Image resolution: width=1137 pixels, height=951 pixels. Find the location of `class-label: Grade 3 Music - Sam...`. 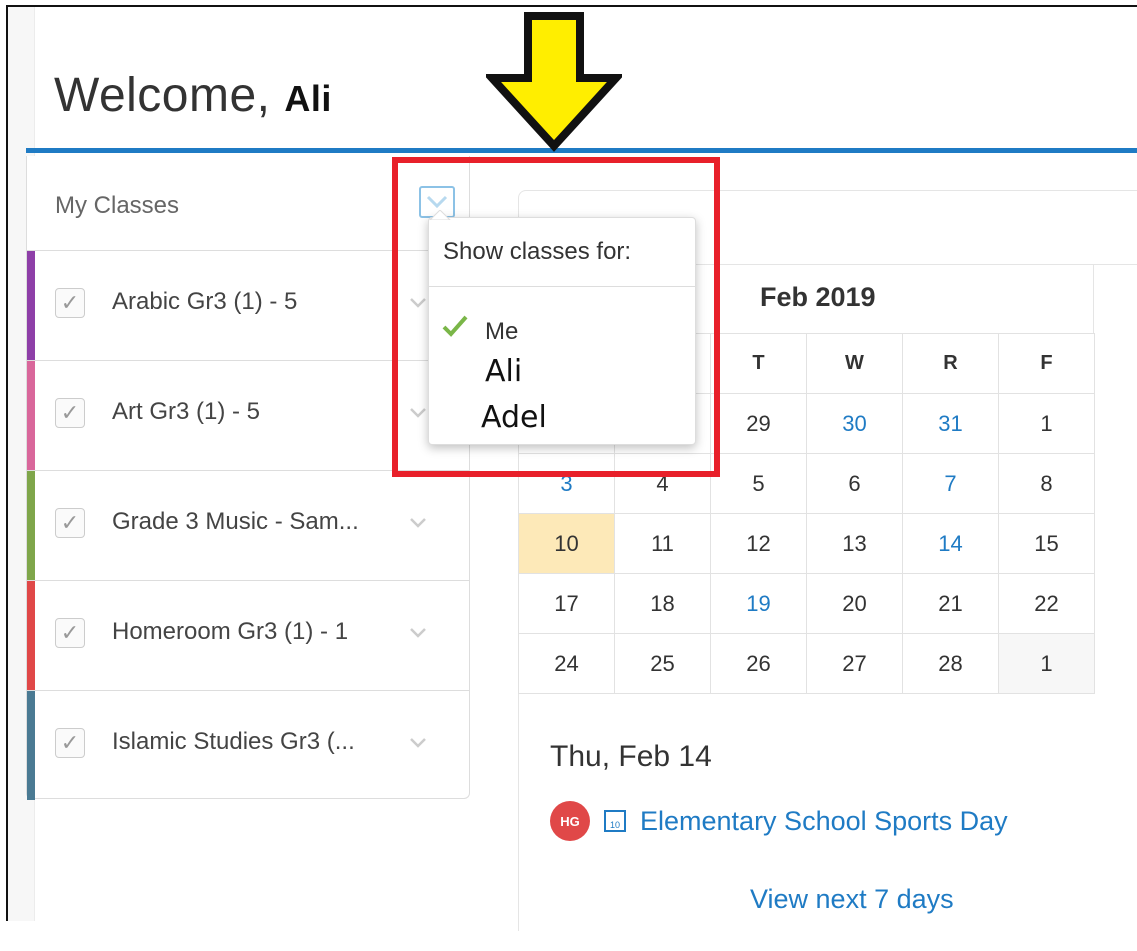

class-label: Grade 3 Music - Sam... is located at coordinates (235, 521).